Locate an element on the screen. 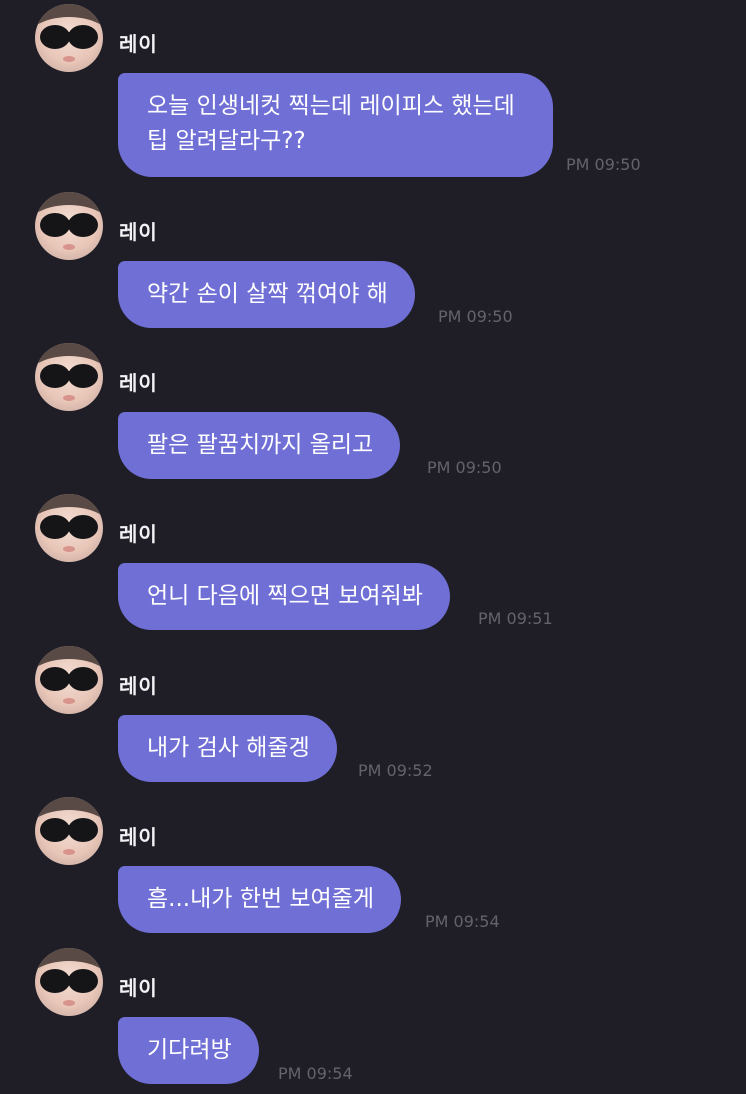  message-group: 레이 내가 검사 해줄겡 PM 09:52 is located at coordinates (373, 716).